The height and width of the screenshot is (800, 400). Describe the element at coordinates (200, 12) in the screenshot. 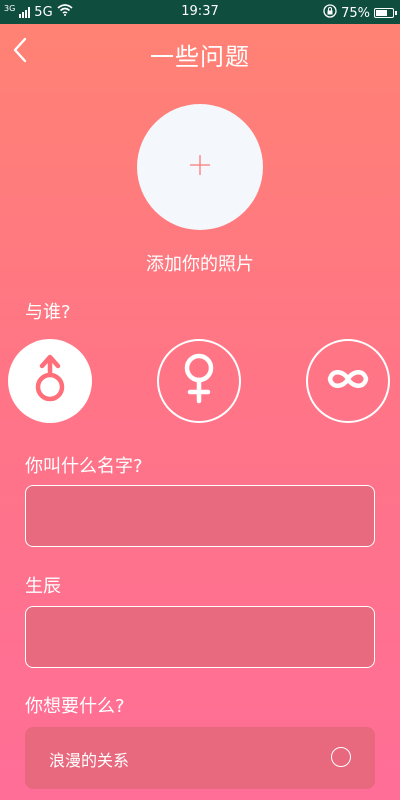

I see `status-bar: 3G 5G 19:37 75%` at that location.